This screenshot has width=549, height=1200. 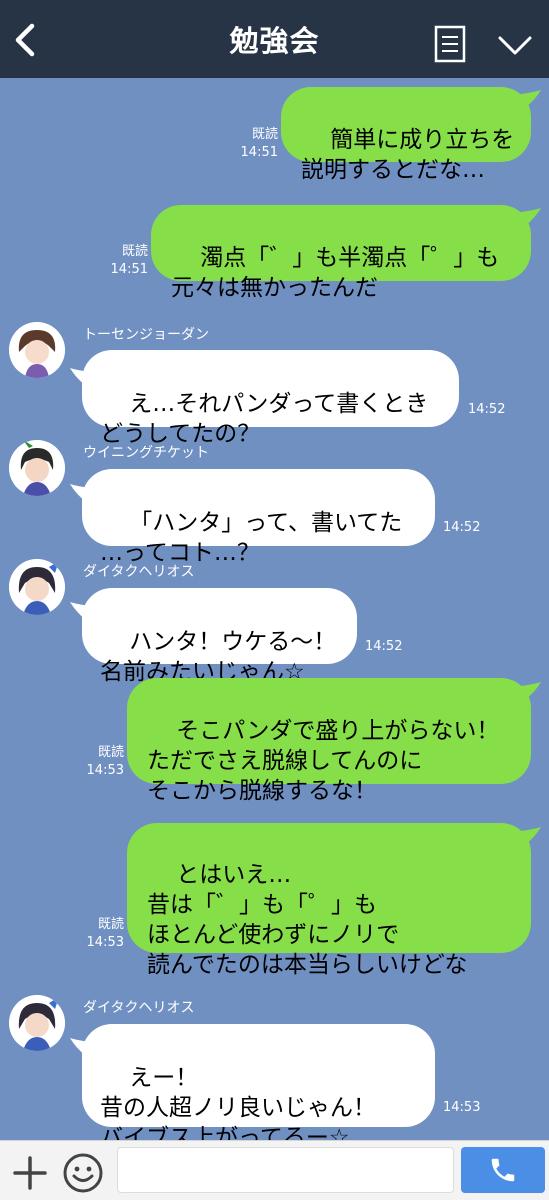 What do you see at coordinates (462, 1107) in the screenshot?
I see `message-time: 14:53` at bounding box center [462, 1107].